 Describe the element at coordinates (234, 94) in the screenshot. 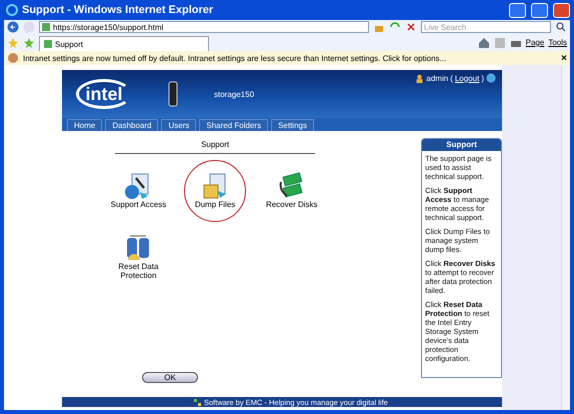

I see `device-name: storage150` at that location.